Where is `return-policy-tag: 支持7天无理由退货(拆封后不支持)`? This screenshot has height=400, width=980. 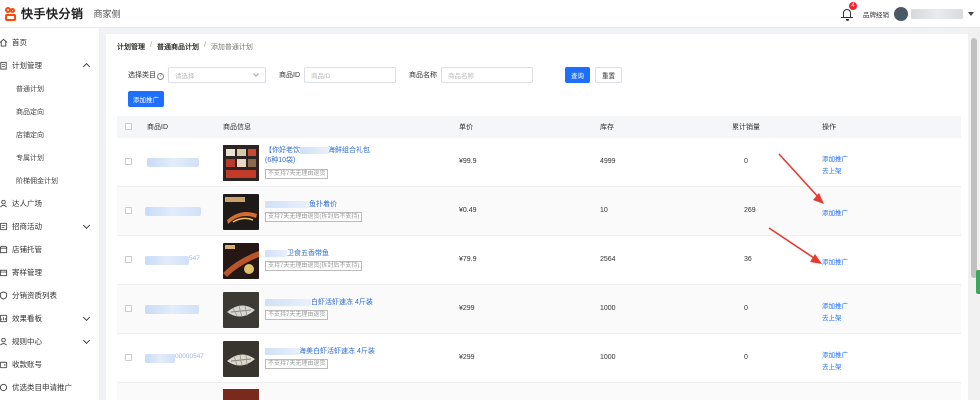 return-policy-tag: 支持7天无理由退货(拆封后不支持) is located at coordinates (314, 266).